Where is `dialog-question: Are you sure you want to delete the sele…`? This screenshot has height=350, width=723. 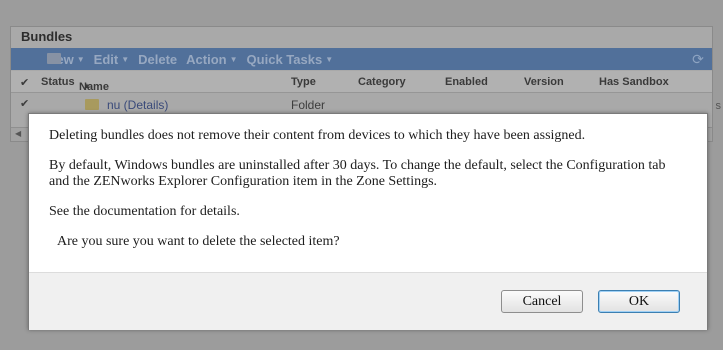 dialog-question: Are you sure you want to delete the sele… is located at coordinates (198, 241).